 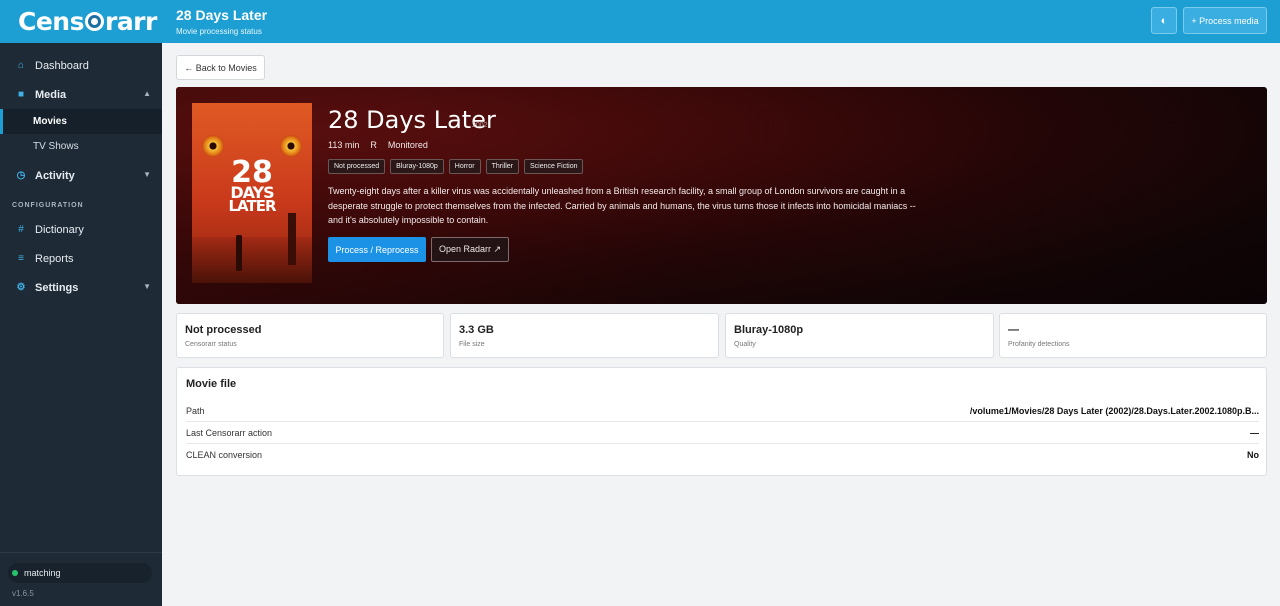 What do you see at coordinates (48, 205) in the screenshot?
I see `section-label-configuration: CONFIGURATION` at bounding box center [48, 205].